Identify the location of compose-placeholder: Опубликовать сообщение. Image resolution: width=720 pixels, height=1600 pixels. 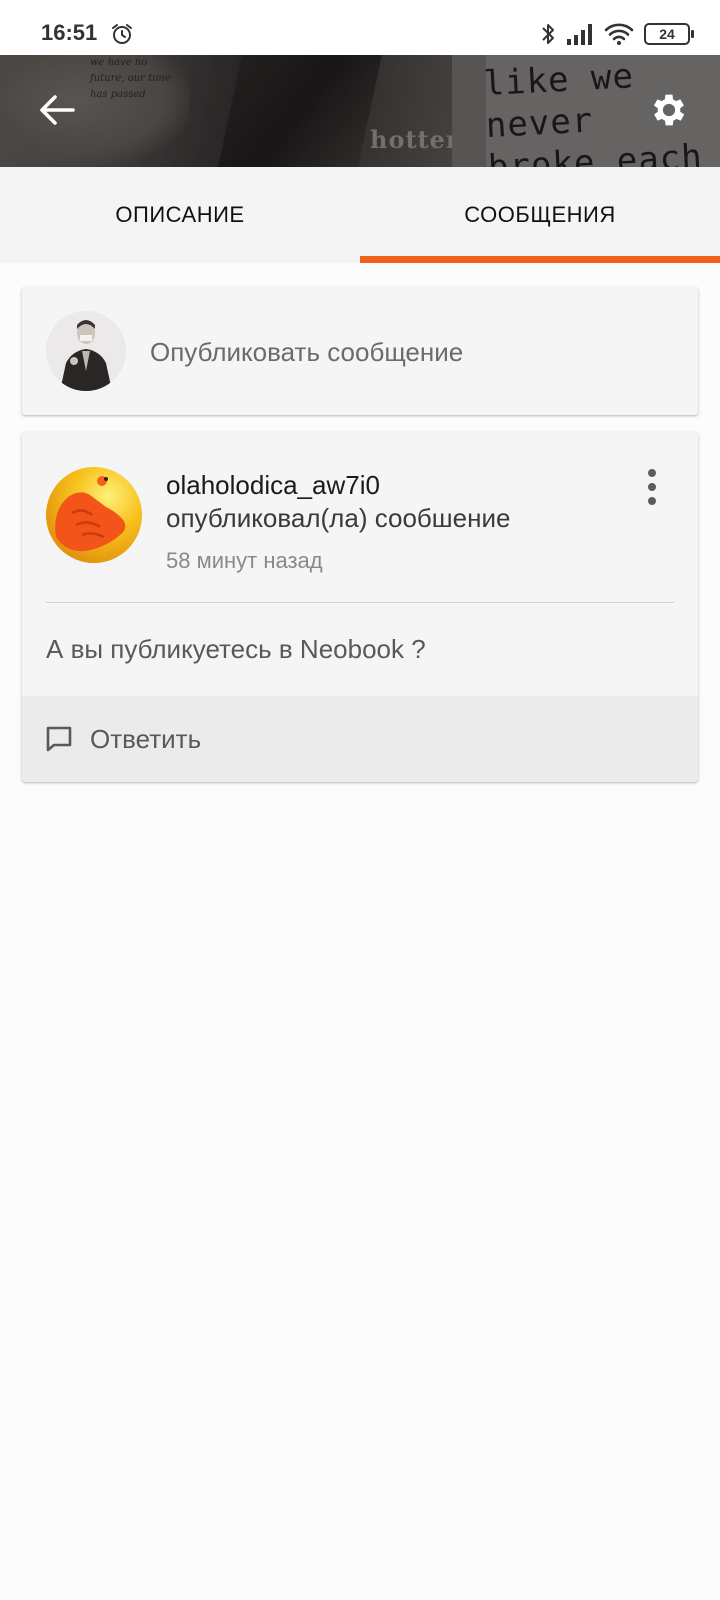
(307, 352).